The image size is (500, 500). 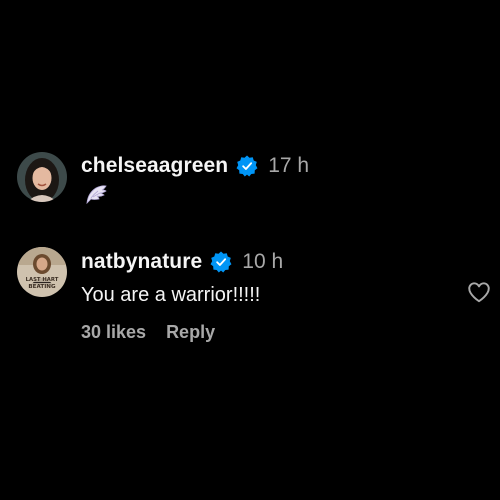 I want to click on avatar-text-top: LAST HART, so click(x=42, y=280).